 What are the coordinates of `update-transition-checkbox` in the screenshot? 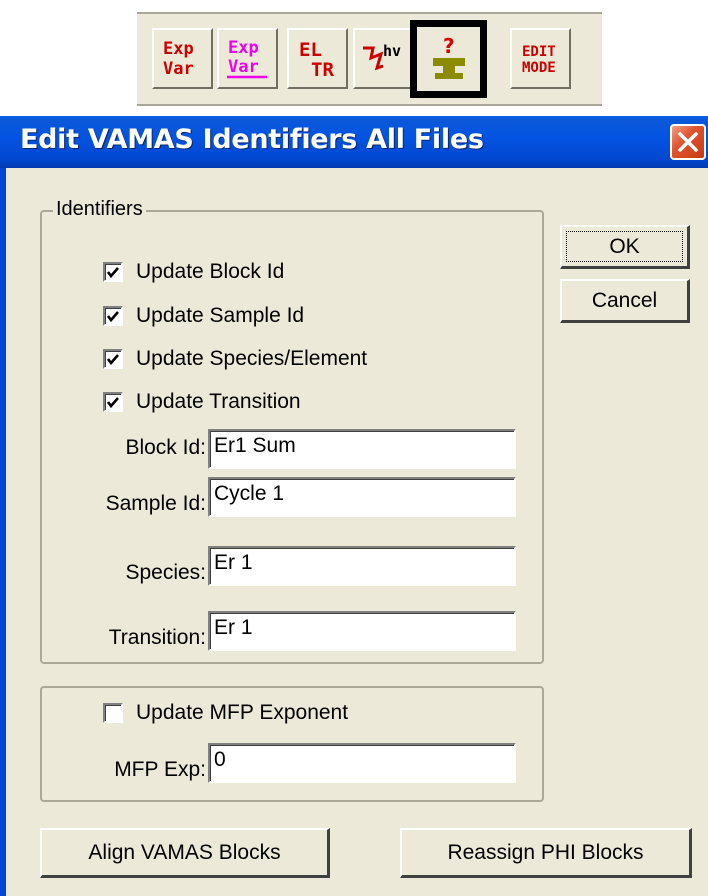 It's located at (113, 402).